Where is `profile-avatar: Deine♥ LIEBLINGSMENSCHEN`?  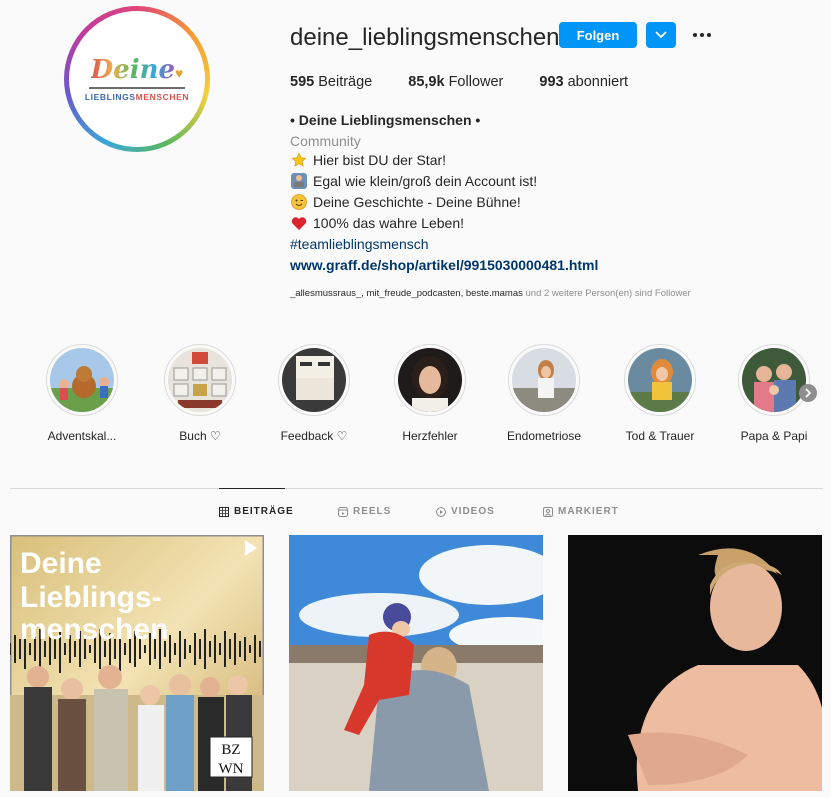
profile-avatar: Deine♥ LIEBLINGSMENSCHEN is located at coordinates (137, 79).